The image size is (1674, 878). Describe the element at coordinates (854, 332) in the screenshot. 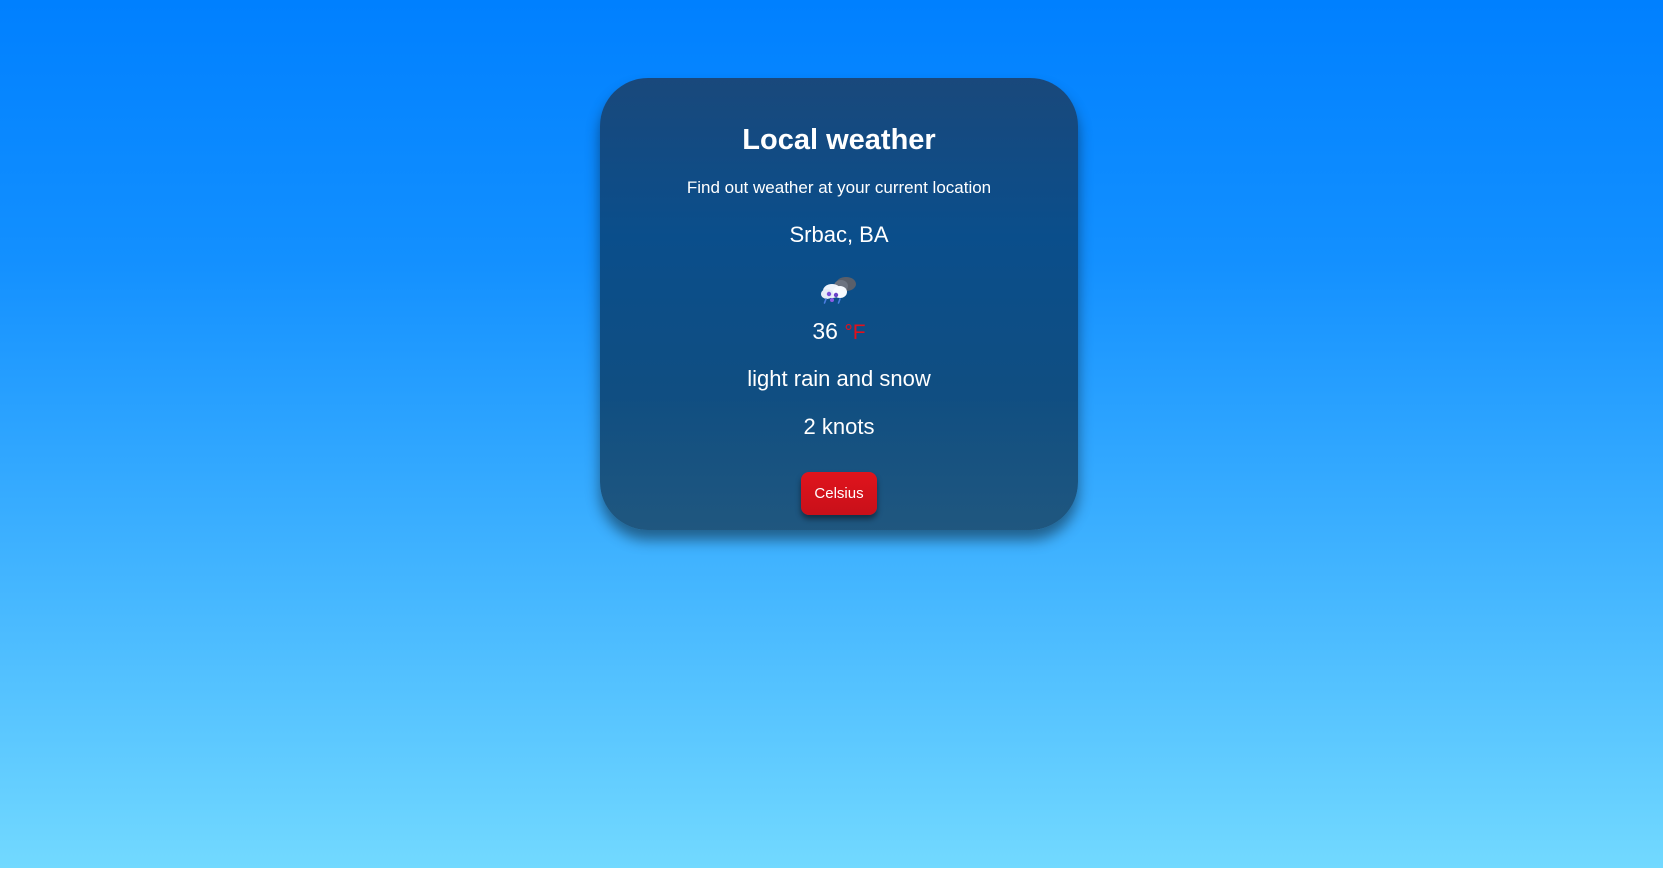

I see `temperature-unit: °F` at that location.